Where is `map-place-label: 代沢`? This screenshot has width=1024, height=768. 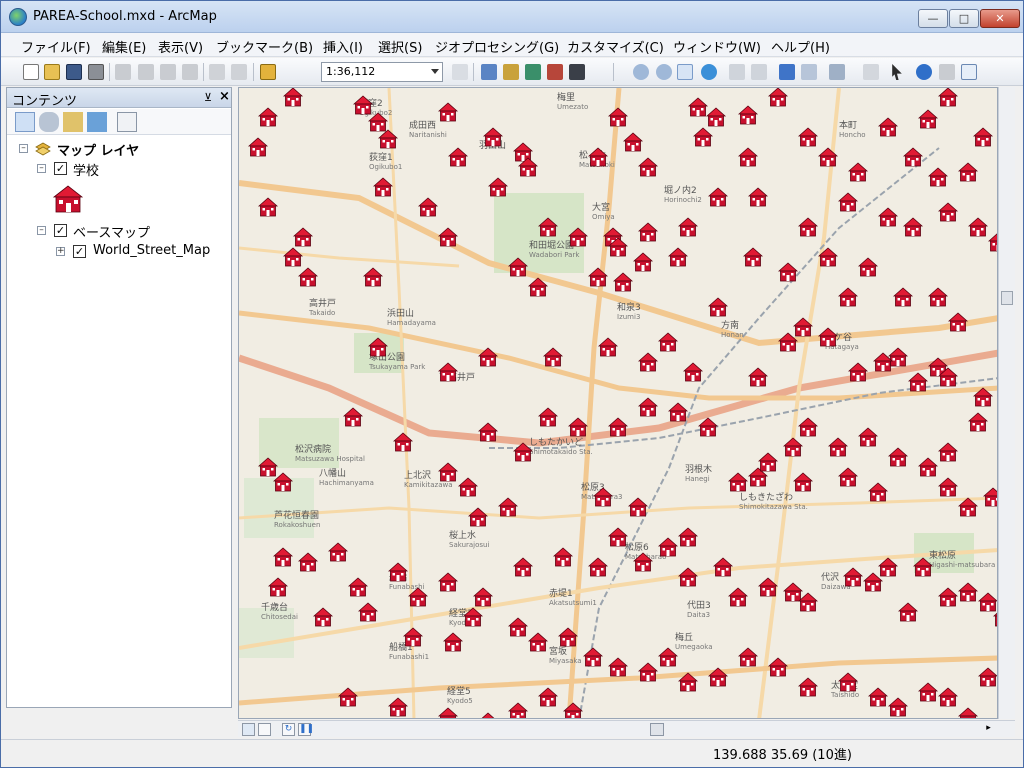
map-place-label: 代沢 is located at coordinates (830, 577).